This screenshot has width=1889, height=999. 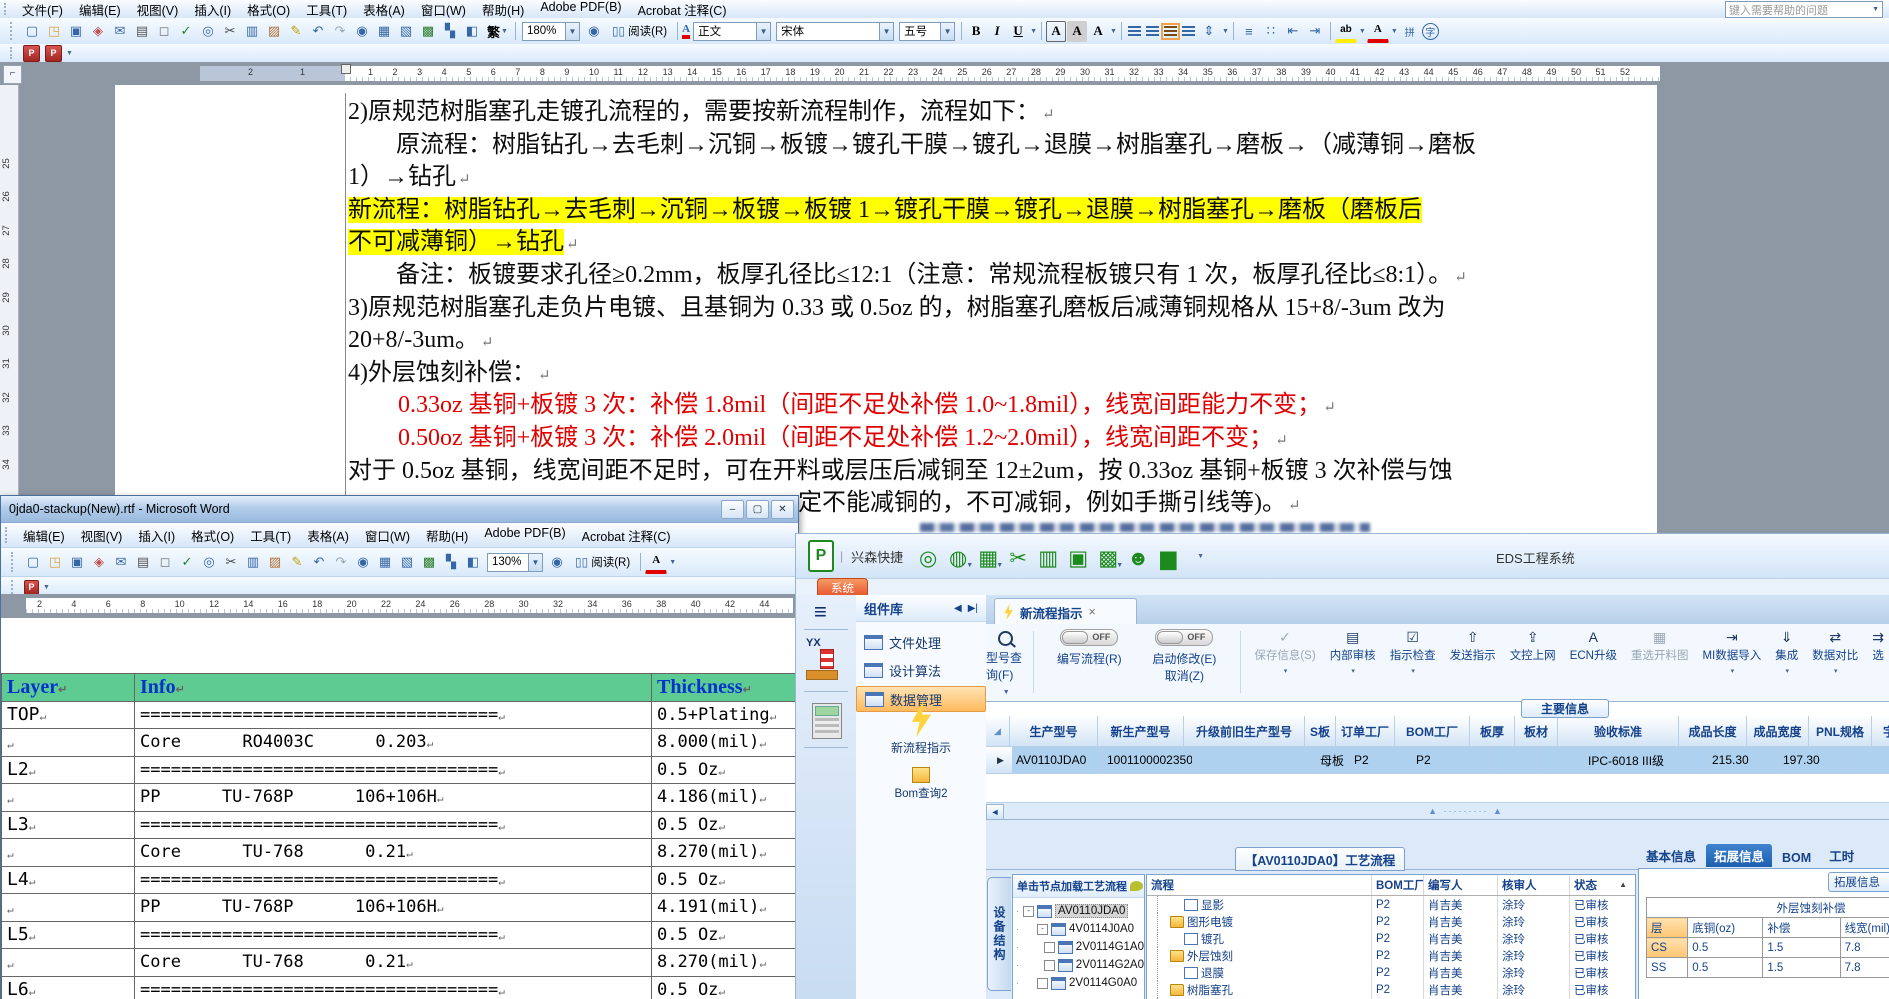 I want to click on table-cell: IPC-6018 III级, so click(x=1647, y=760).